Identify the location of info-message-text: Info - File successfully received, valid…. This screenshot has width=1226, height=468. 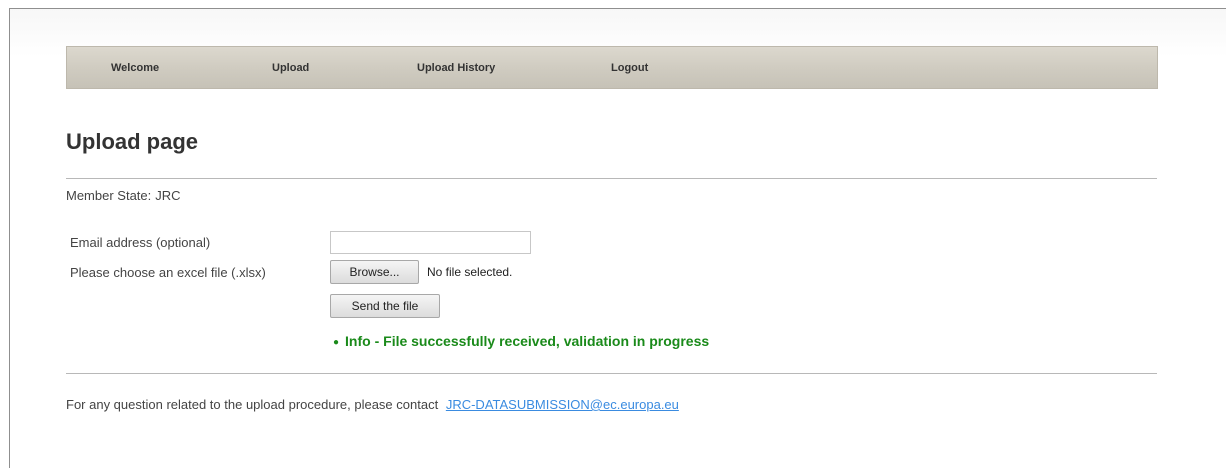
(527, 341).